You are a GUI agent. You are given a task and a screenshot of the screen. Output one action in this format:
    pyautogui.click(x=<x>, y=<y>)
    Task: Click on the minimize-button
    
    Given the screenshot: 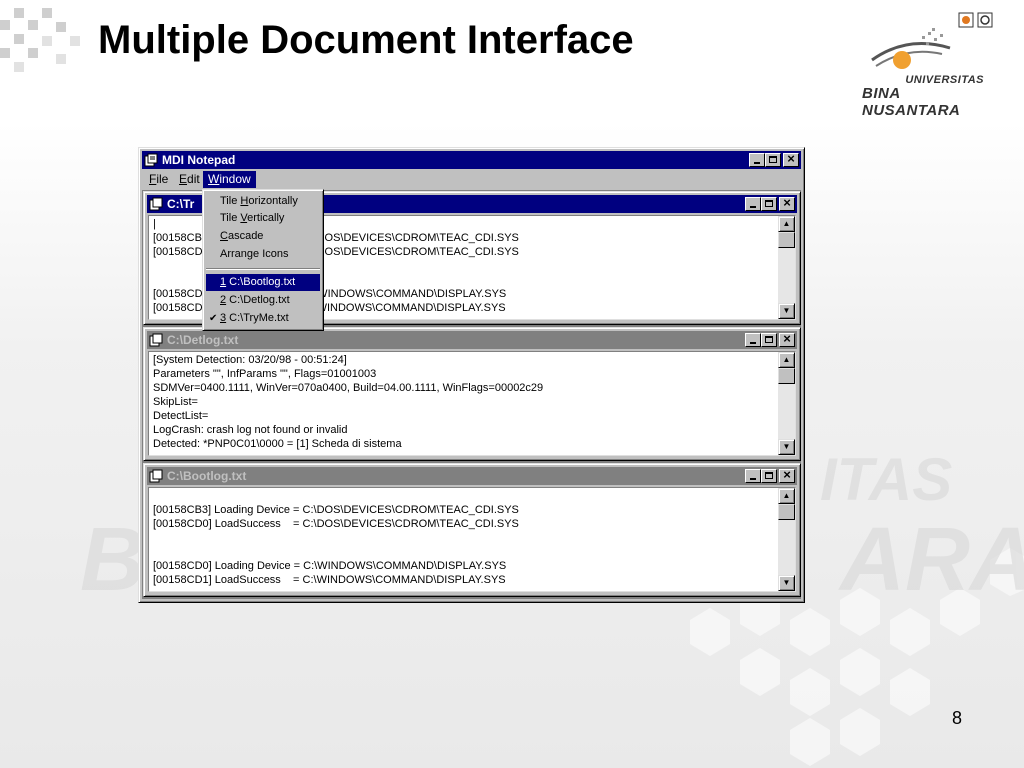 What is the action you would take?
    pyautogui.click(x=757, y=160)
    